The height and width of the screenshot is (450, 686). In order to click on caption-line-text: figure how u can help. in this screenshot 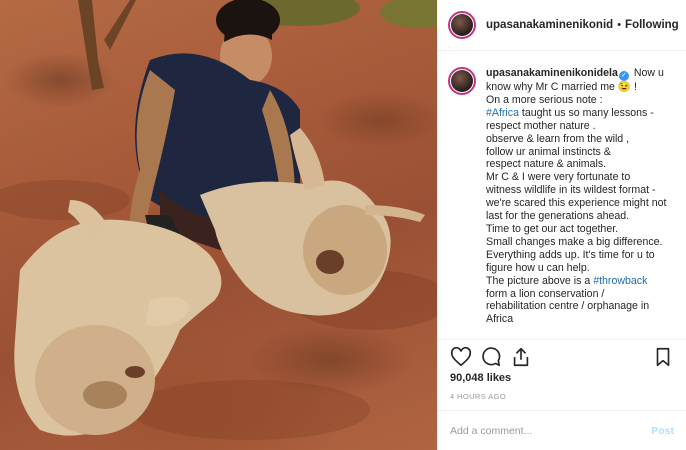, I will do `click(538, 267)`.